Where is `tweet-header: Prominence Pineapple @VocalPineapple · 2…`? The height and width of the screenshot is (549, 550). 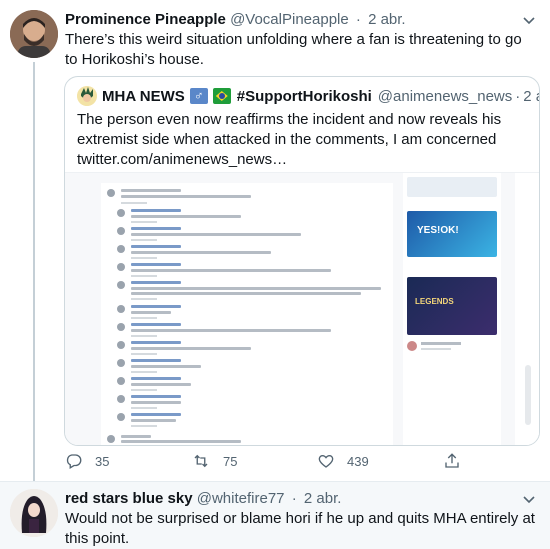 tweet-header: Prominence Pineapple @VocalPineapple · 2… is located at coordinates (235, 19).